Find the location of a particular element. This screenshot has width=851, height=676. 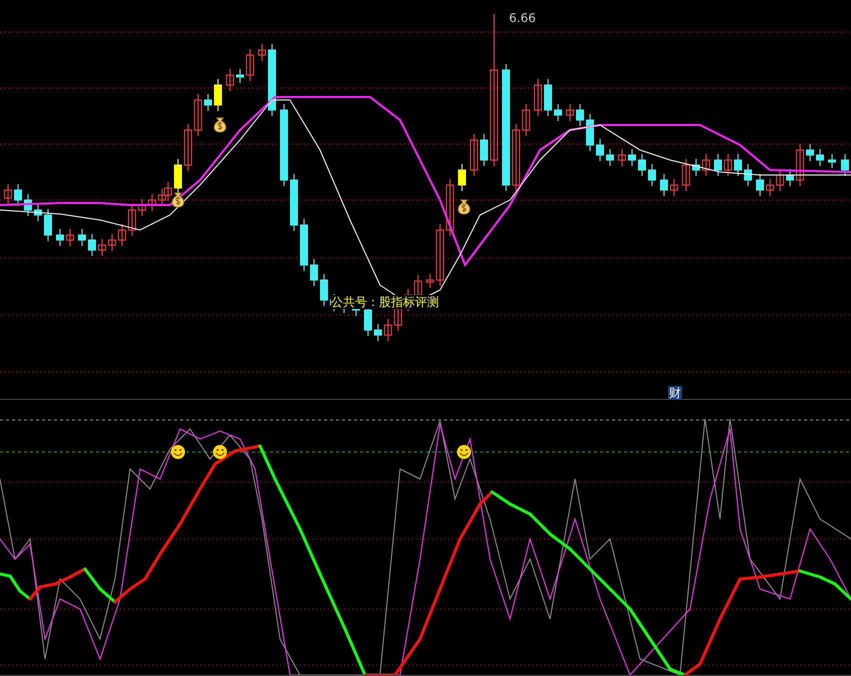

high-price-label: 6.66 is located at coordinates (522, 18).